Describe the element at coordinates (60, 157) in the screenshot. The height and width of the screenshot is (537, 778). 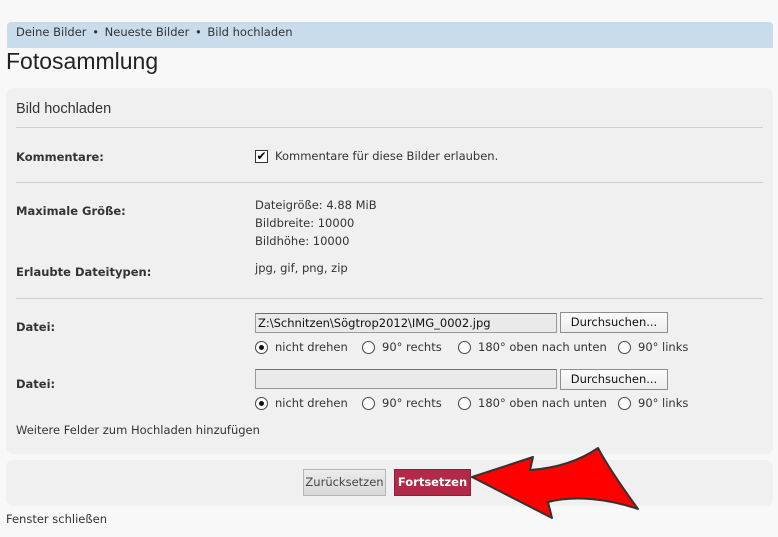
I see `comments-label: Kommentare:` at that location.